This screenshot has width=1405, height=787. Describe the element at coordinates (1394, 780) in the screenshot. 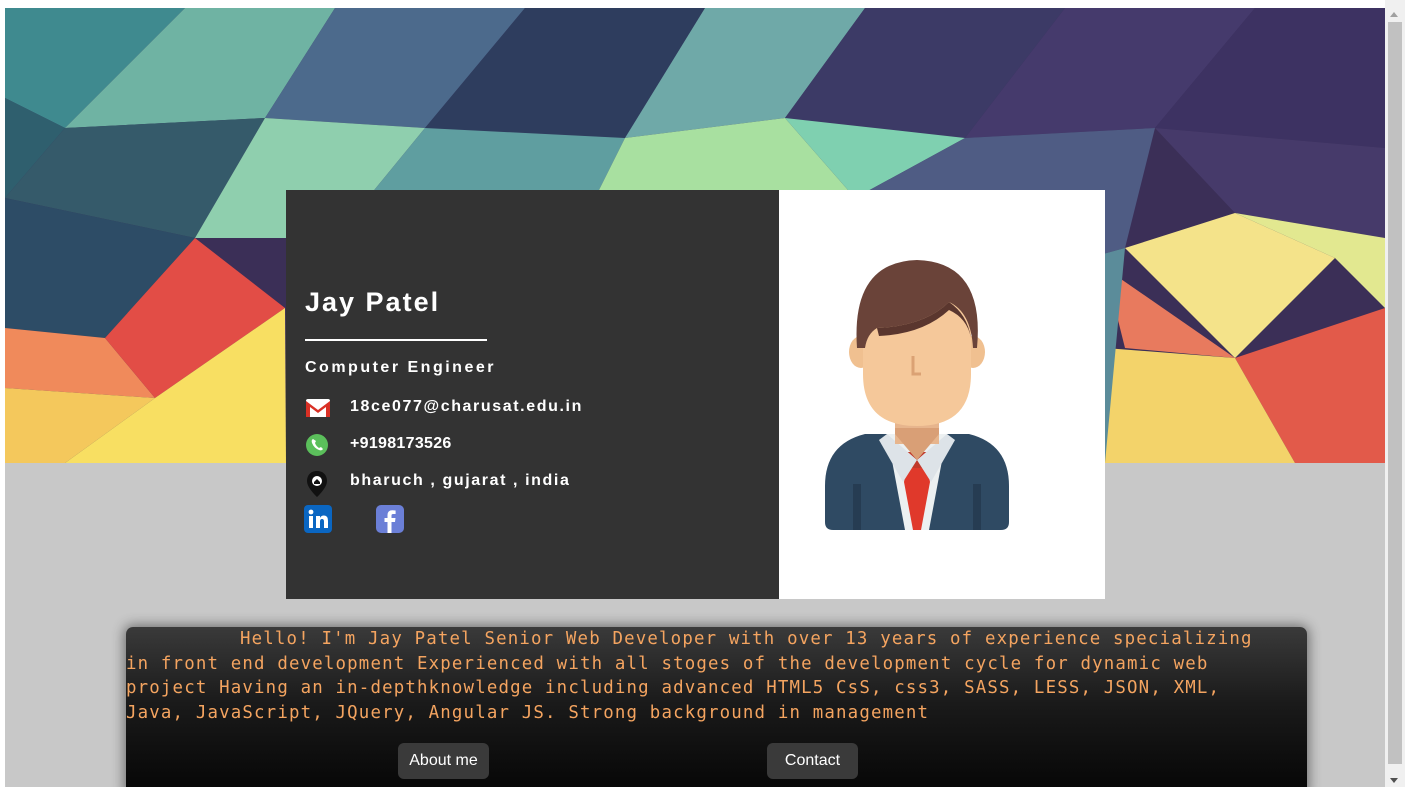

I see `scroll-down-arrow-icon` at that location.